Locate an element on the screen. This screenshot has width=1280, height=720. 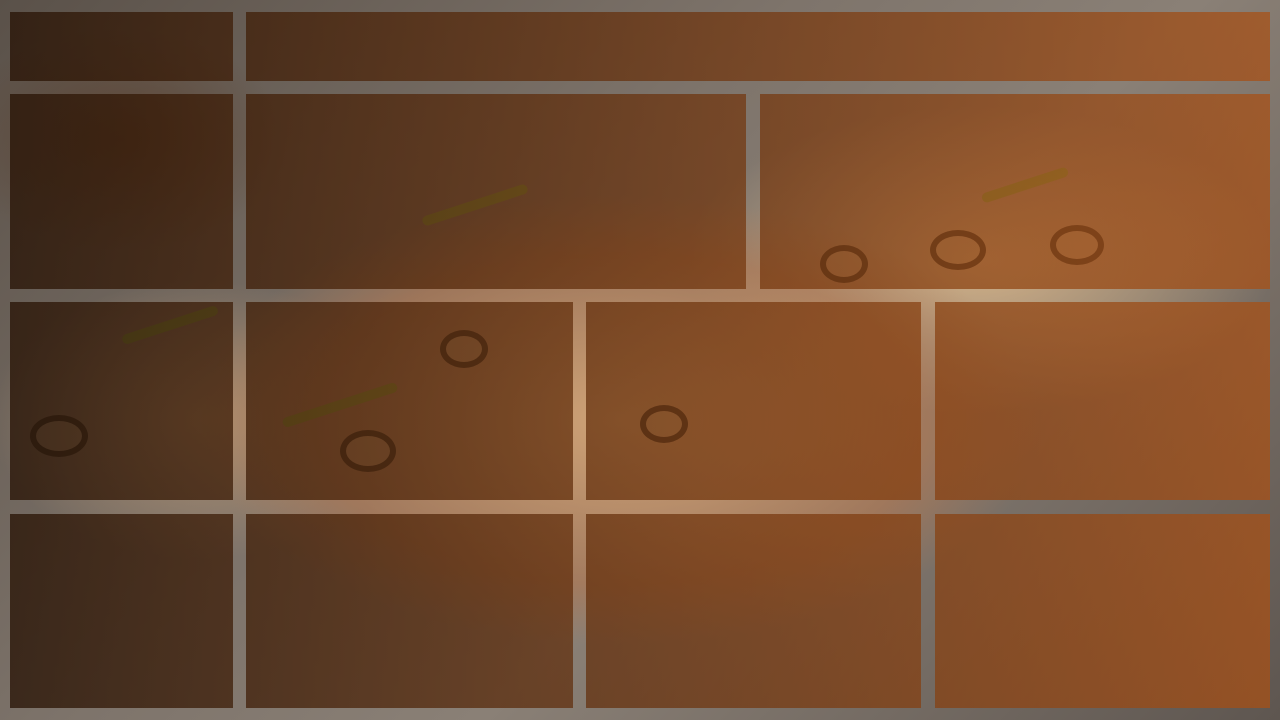
tile-r4-c2 is located at coordinates (409, 611).